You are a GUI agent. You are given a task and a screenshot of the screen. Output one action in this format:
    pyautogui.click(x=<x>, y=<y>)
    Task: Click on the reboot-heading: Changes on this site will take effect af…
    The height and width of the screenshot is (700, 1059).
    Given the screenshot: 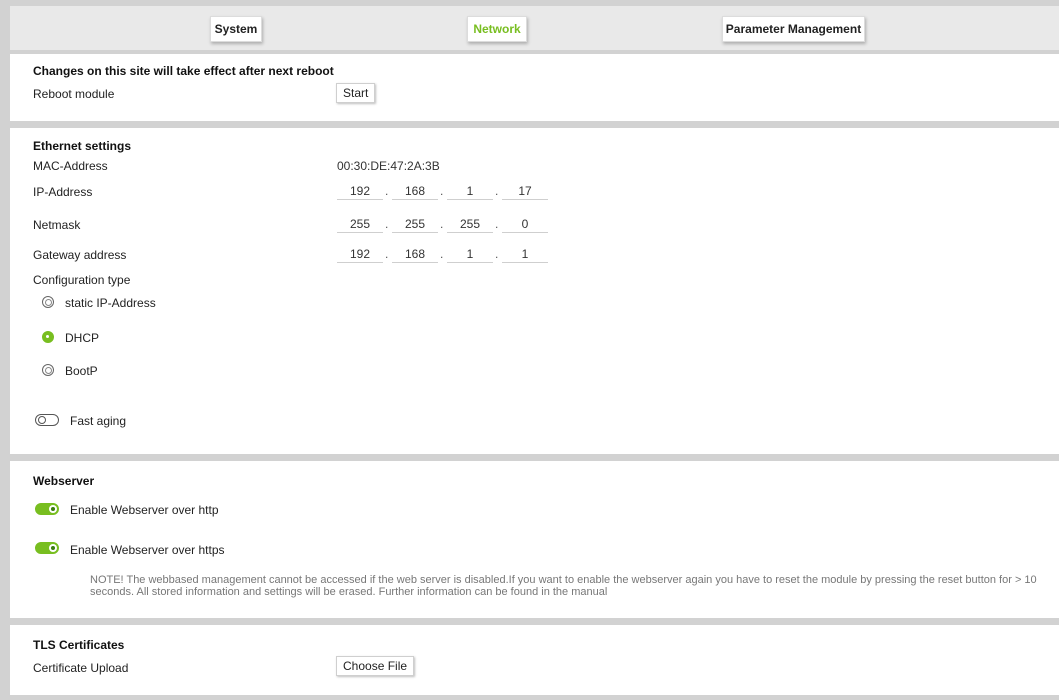 What is the action you would take?
    pyautogui.click(x=183, y=71)
    